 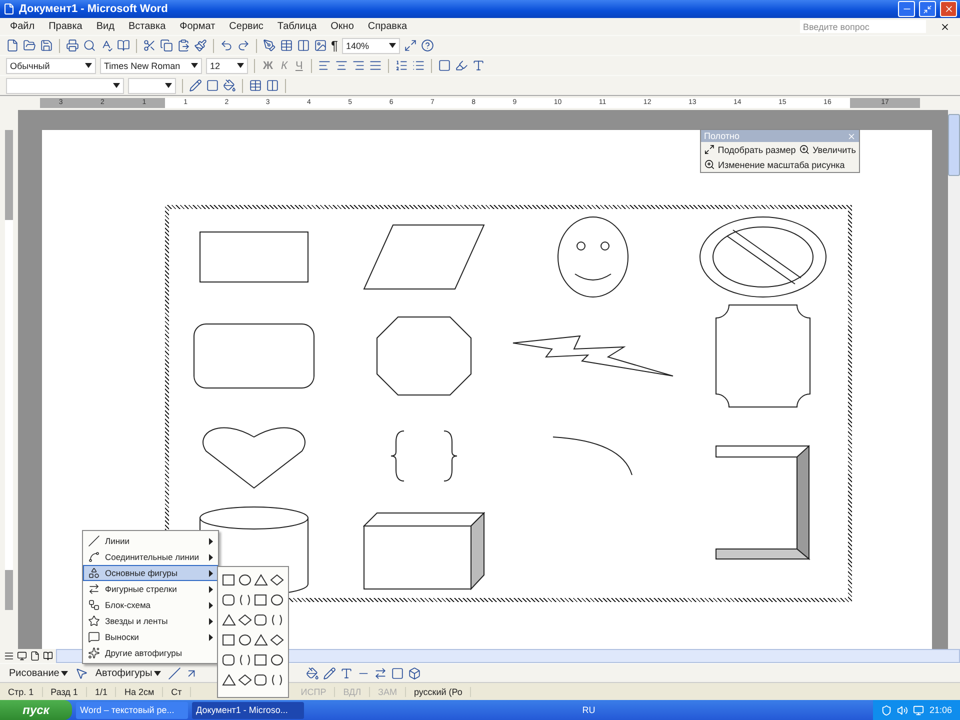 I want to click on autoshapes-button: Автофигуры, so click(x=128, y=673).